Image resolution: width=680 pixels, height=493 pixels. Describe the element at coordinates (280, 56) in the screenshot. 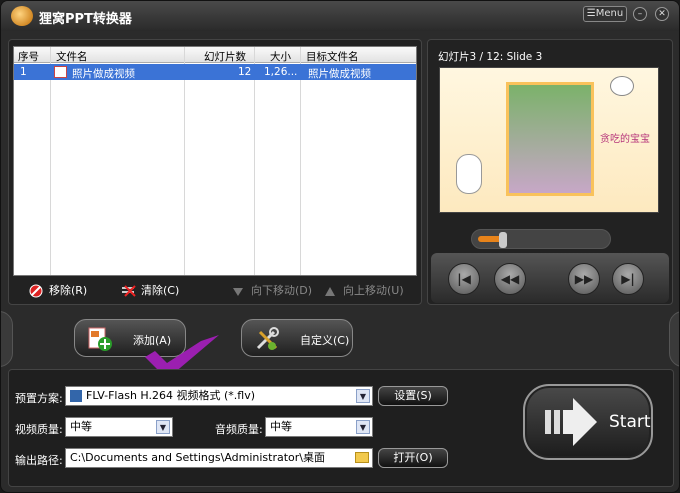

I see `header-size: 大小` at that location.